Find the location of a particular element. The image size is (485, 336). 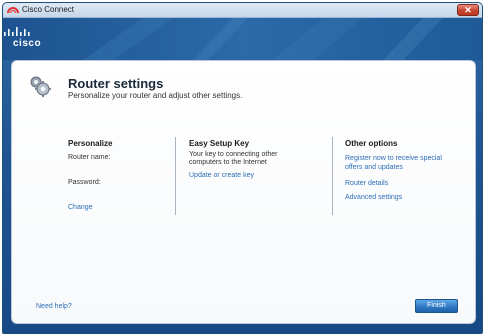

change-link: Change is located at coordinates (90, 207).